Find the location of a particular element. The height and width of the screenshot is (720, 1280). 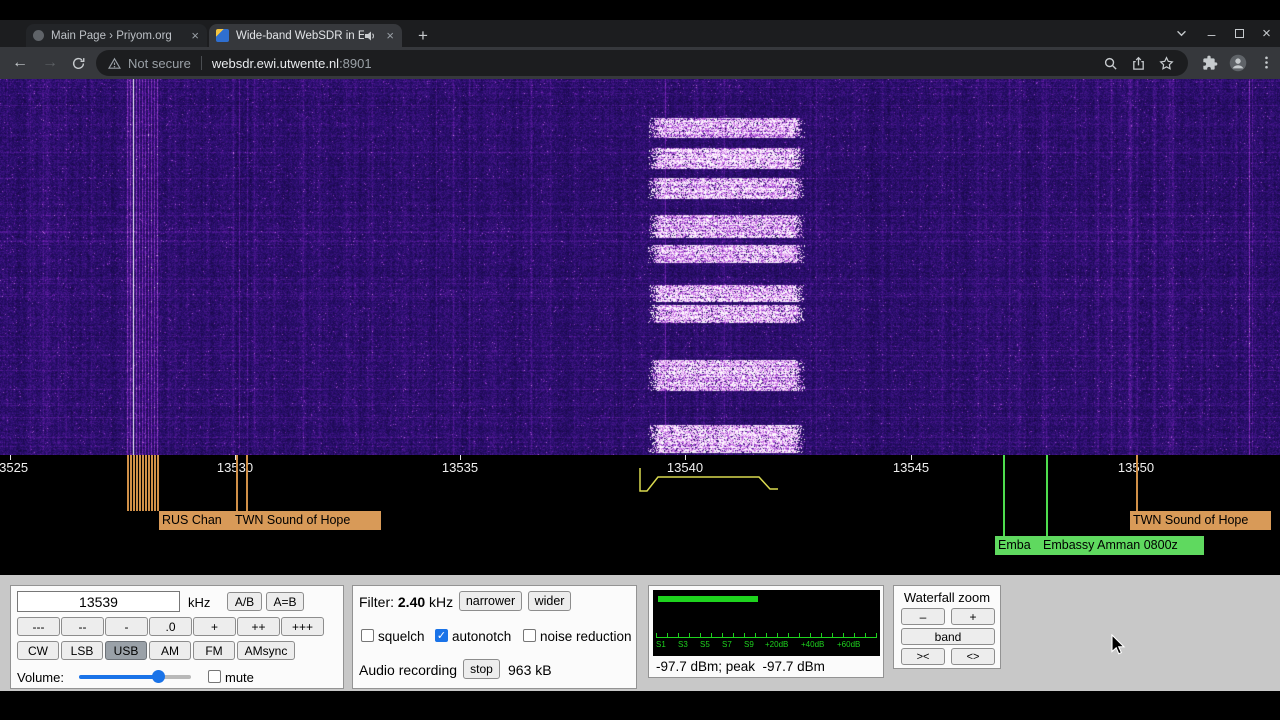

maximize-icon is located at coordinates (1239, 33).